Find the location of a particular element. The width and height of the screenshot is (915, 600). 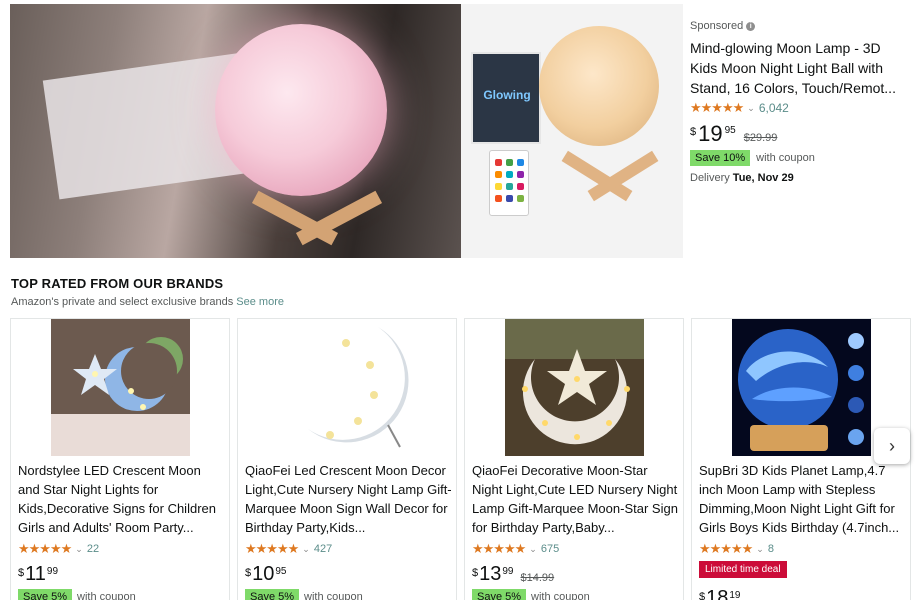

price-whole: 13 is located at coordinates (490, 574).